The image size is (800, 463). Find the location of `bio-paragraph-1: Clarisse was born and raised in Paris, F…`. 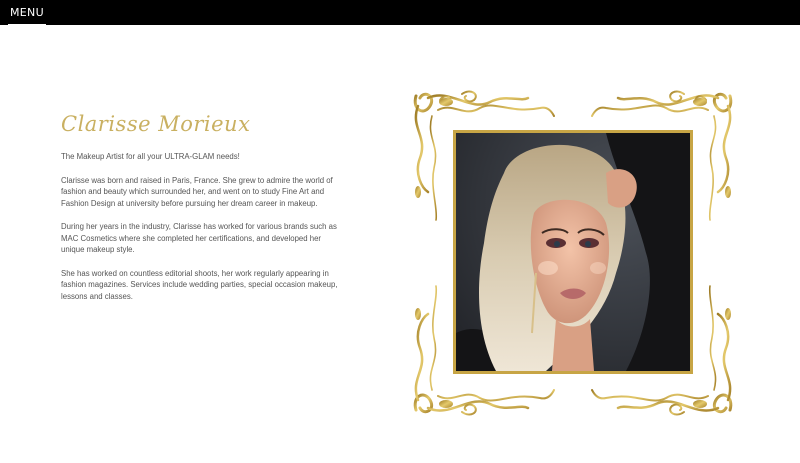

bio-paragraph-1: Clarisse was born and raised in Paris, F… is located at coordinates (197, 191).